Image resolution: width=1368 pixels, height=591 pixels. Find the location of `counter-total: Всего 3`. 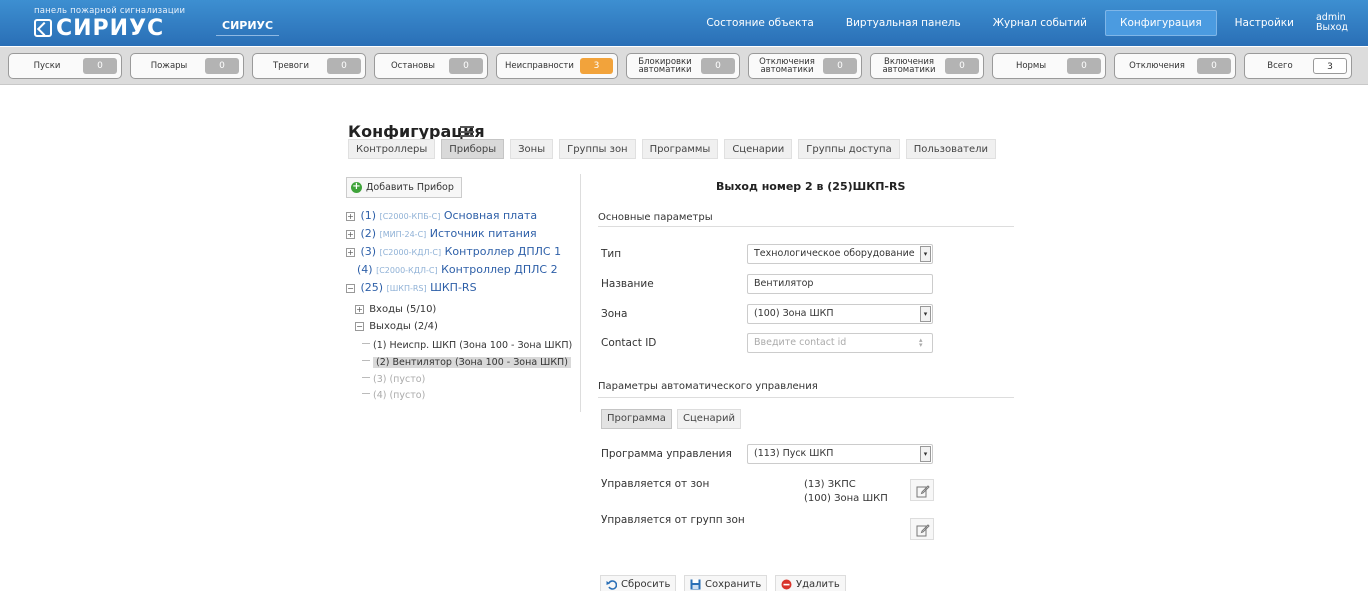

counter-total: Всего 3 is located at coordinates (1298, 66).